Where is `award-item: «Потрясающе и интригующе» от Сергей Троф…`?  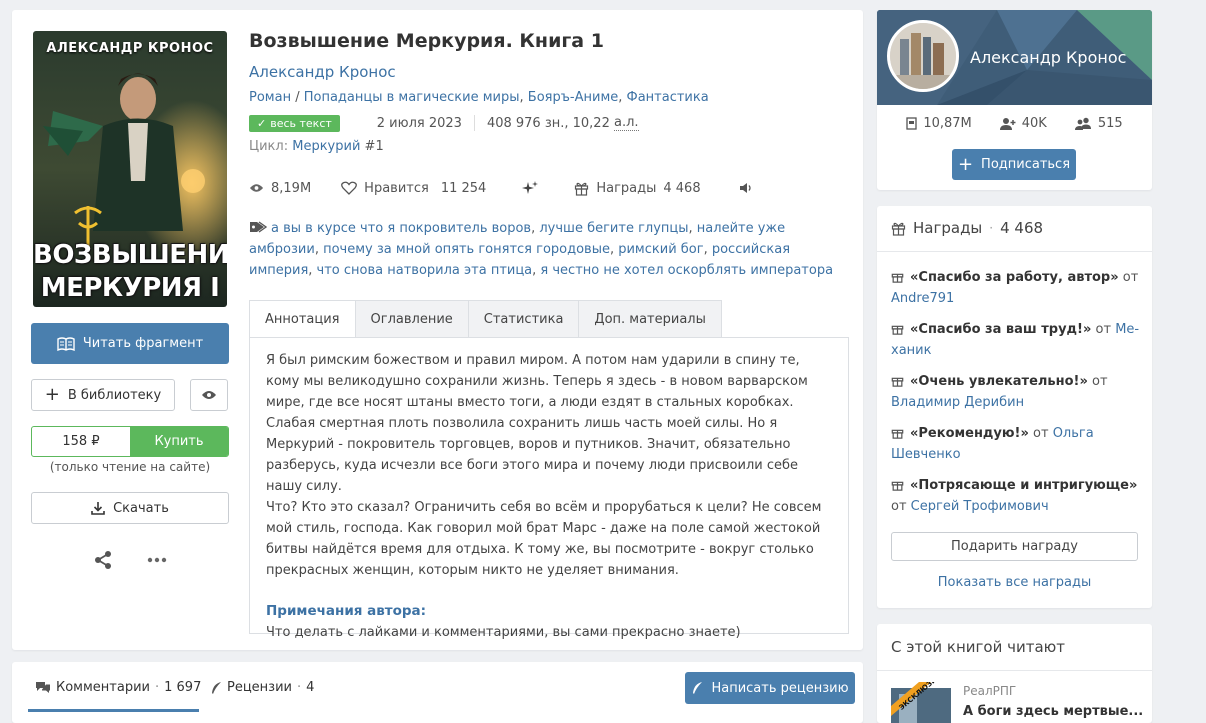 award-item: «Потрясающе и интригующе» от Сергей Троф… is located at coordinates (1016, 496).